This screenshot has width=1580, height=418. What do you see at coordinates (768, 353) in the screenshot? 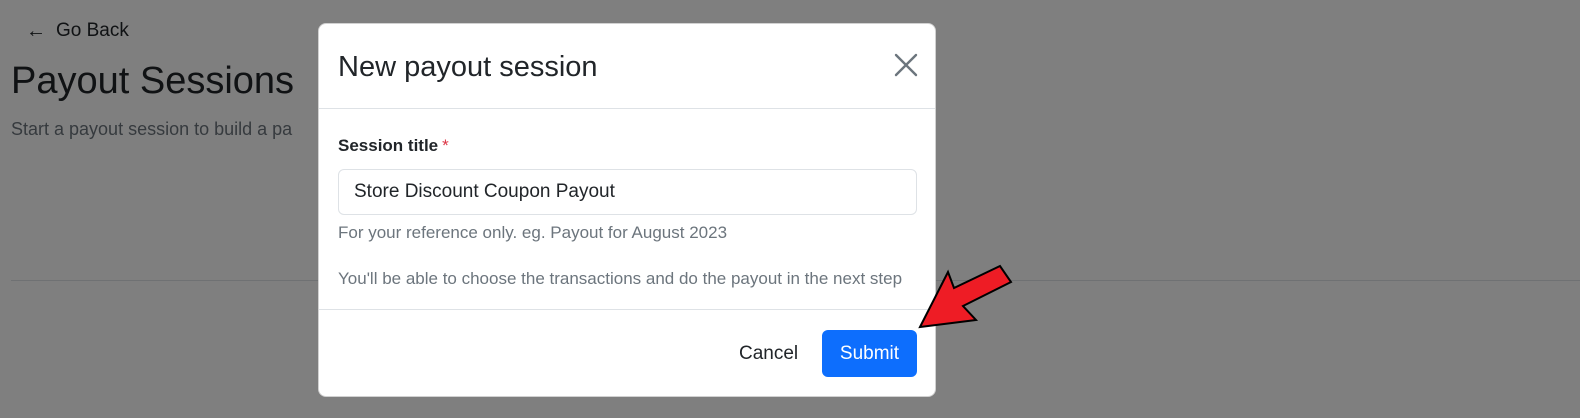
I see `cancel-button: Cancel` at bounding box center [768, 353].